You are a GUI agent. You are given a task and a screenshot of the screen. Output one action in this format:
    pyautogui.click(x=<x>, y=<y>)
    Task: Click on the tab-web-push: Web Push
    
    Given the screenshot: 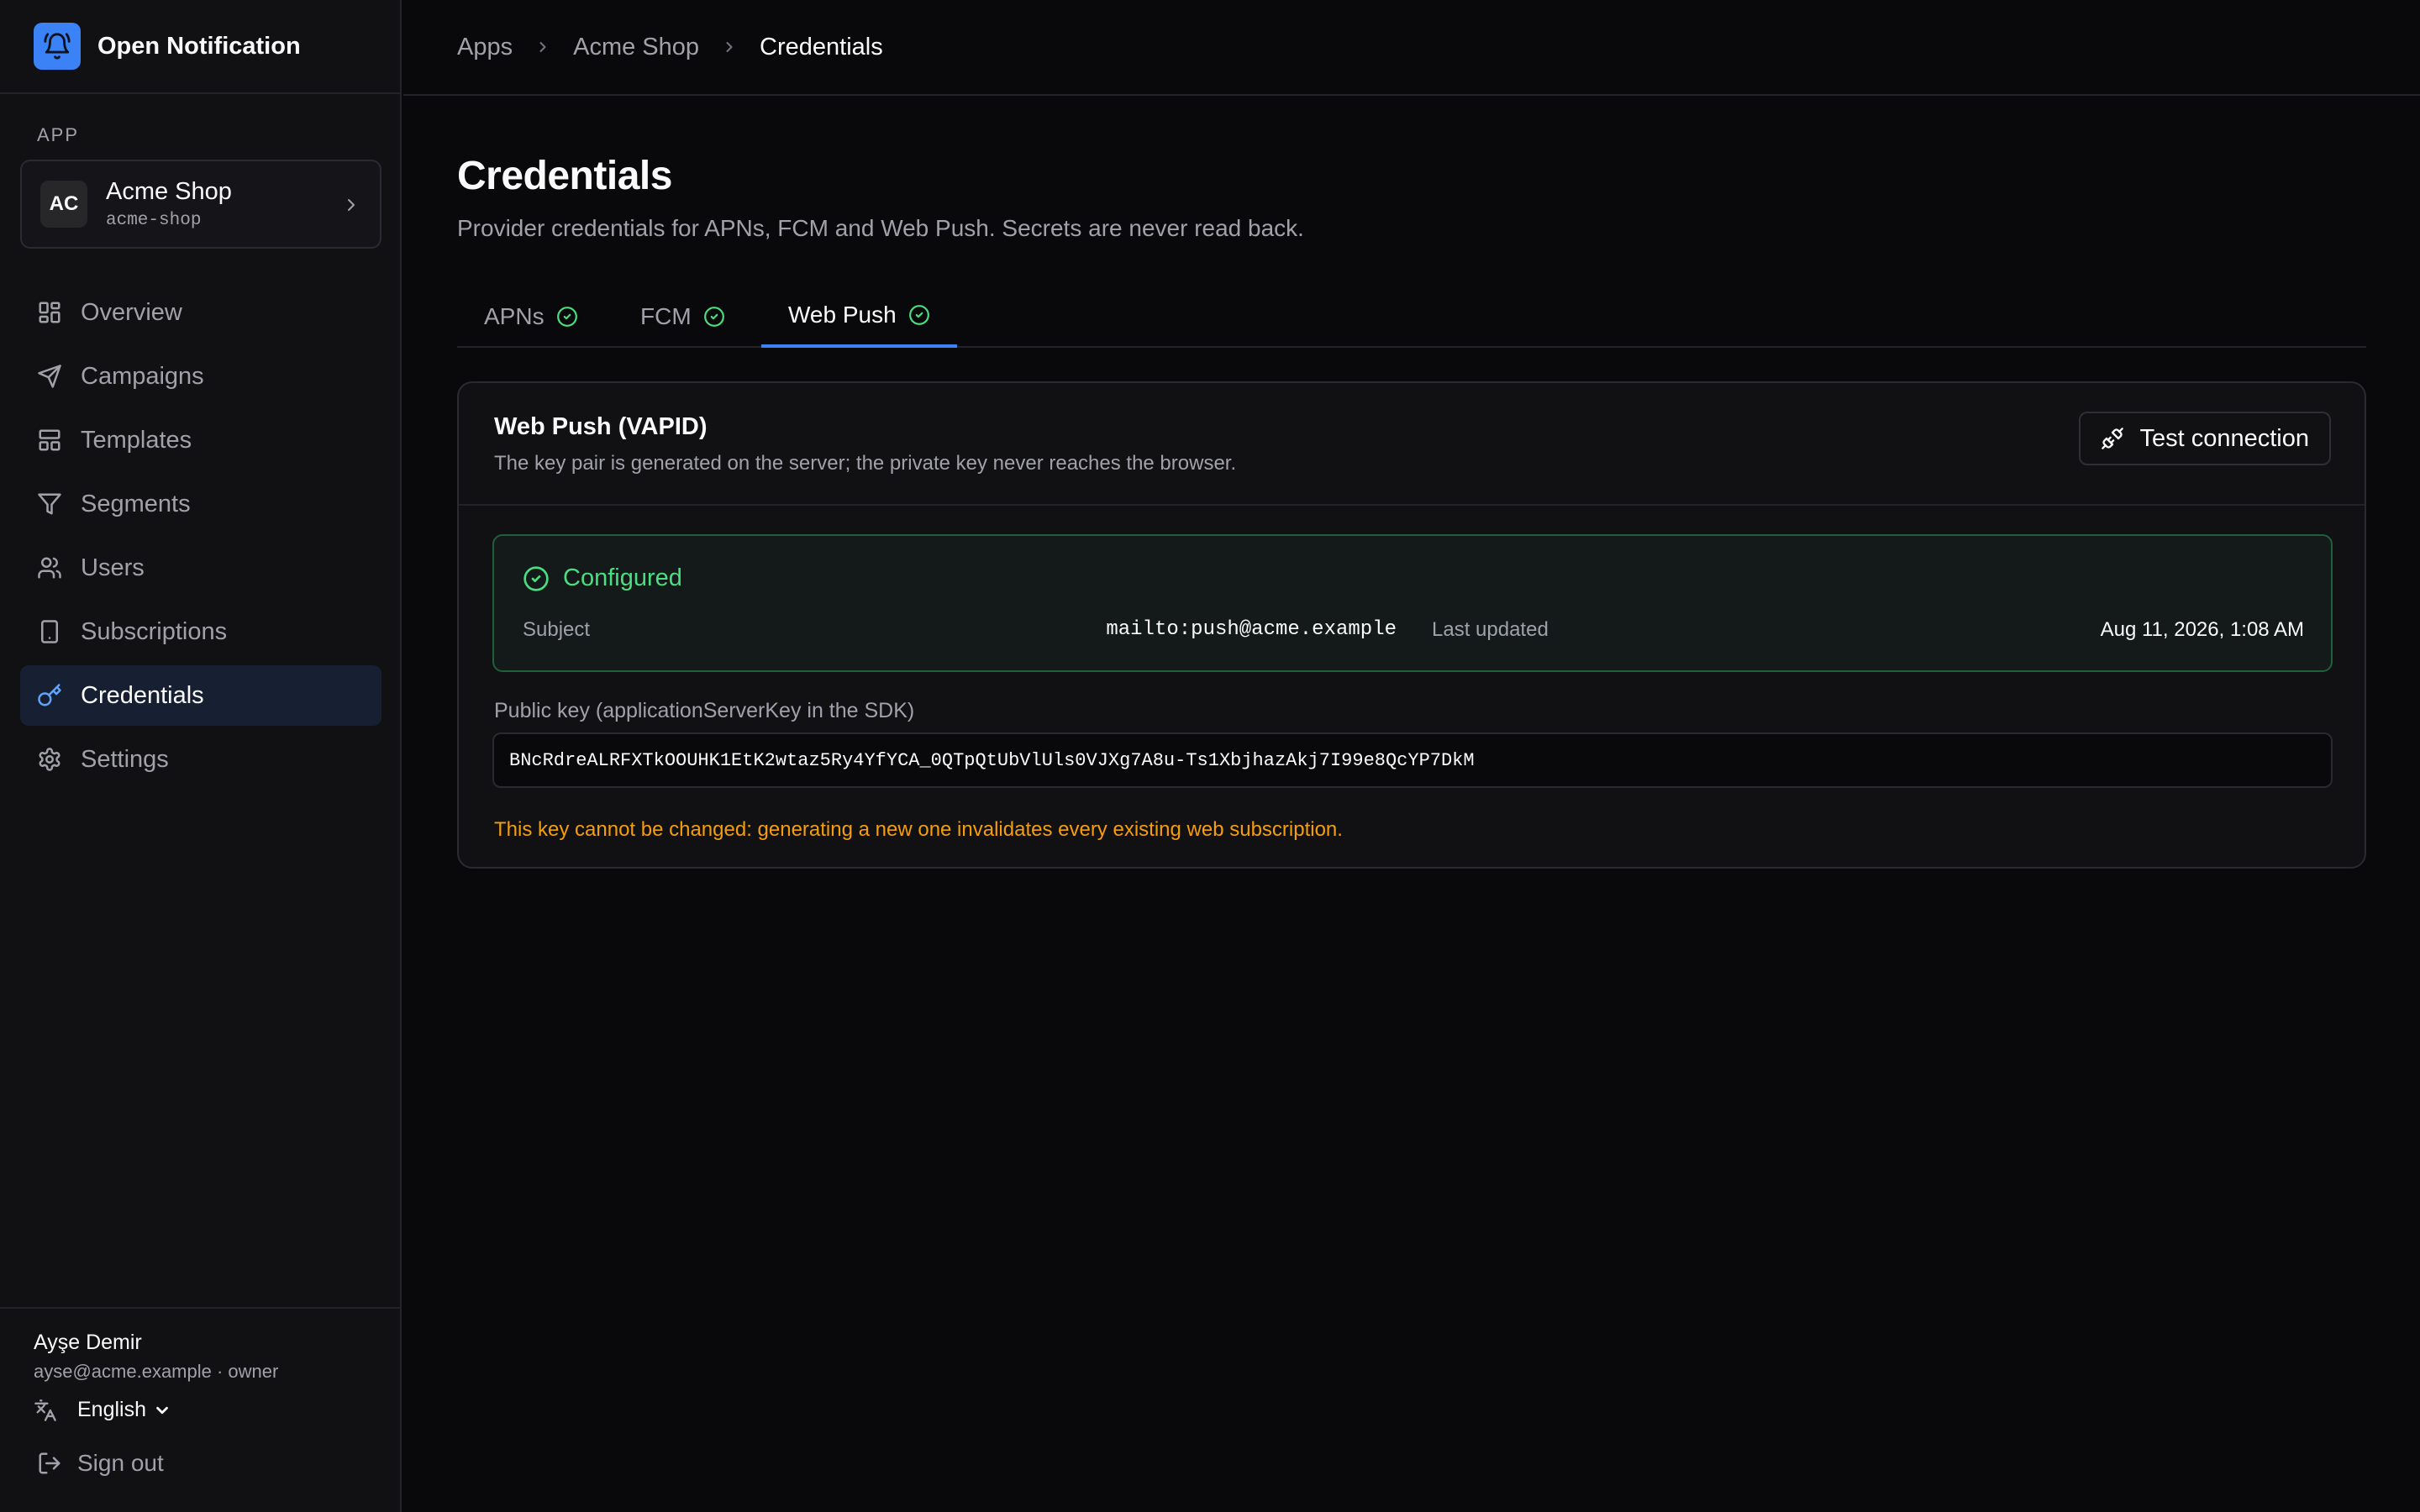 What is the action you would take?
    pyautogui.click(x=859, y=317)
    